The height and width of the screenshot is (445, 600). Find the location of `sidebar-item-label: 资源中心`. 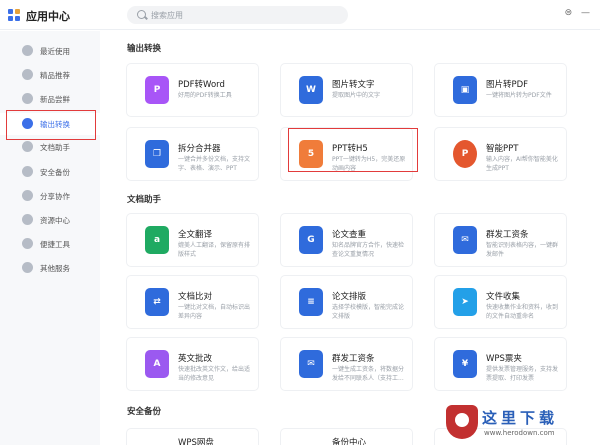

sidebar-item-label: 资源中心 is located at coordinates (55, 220).